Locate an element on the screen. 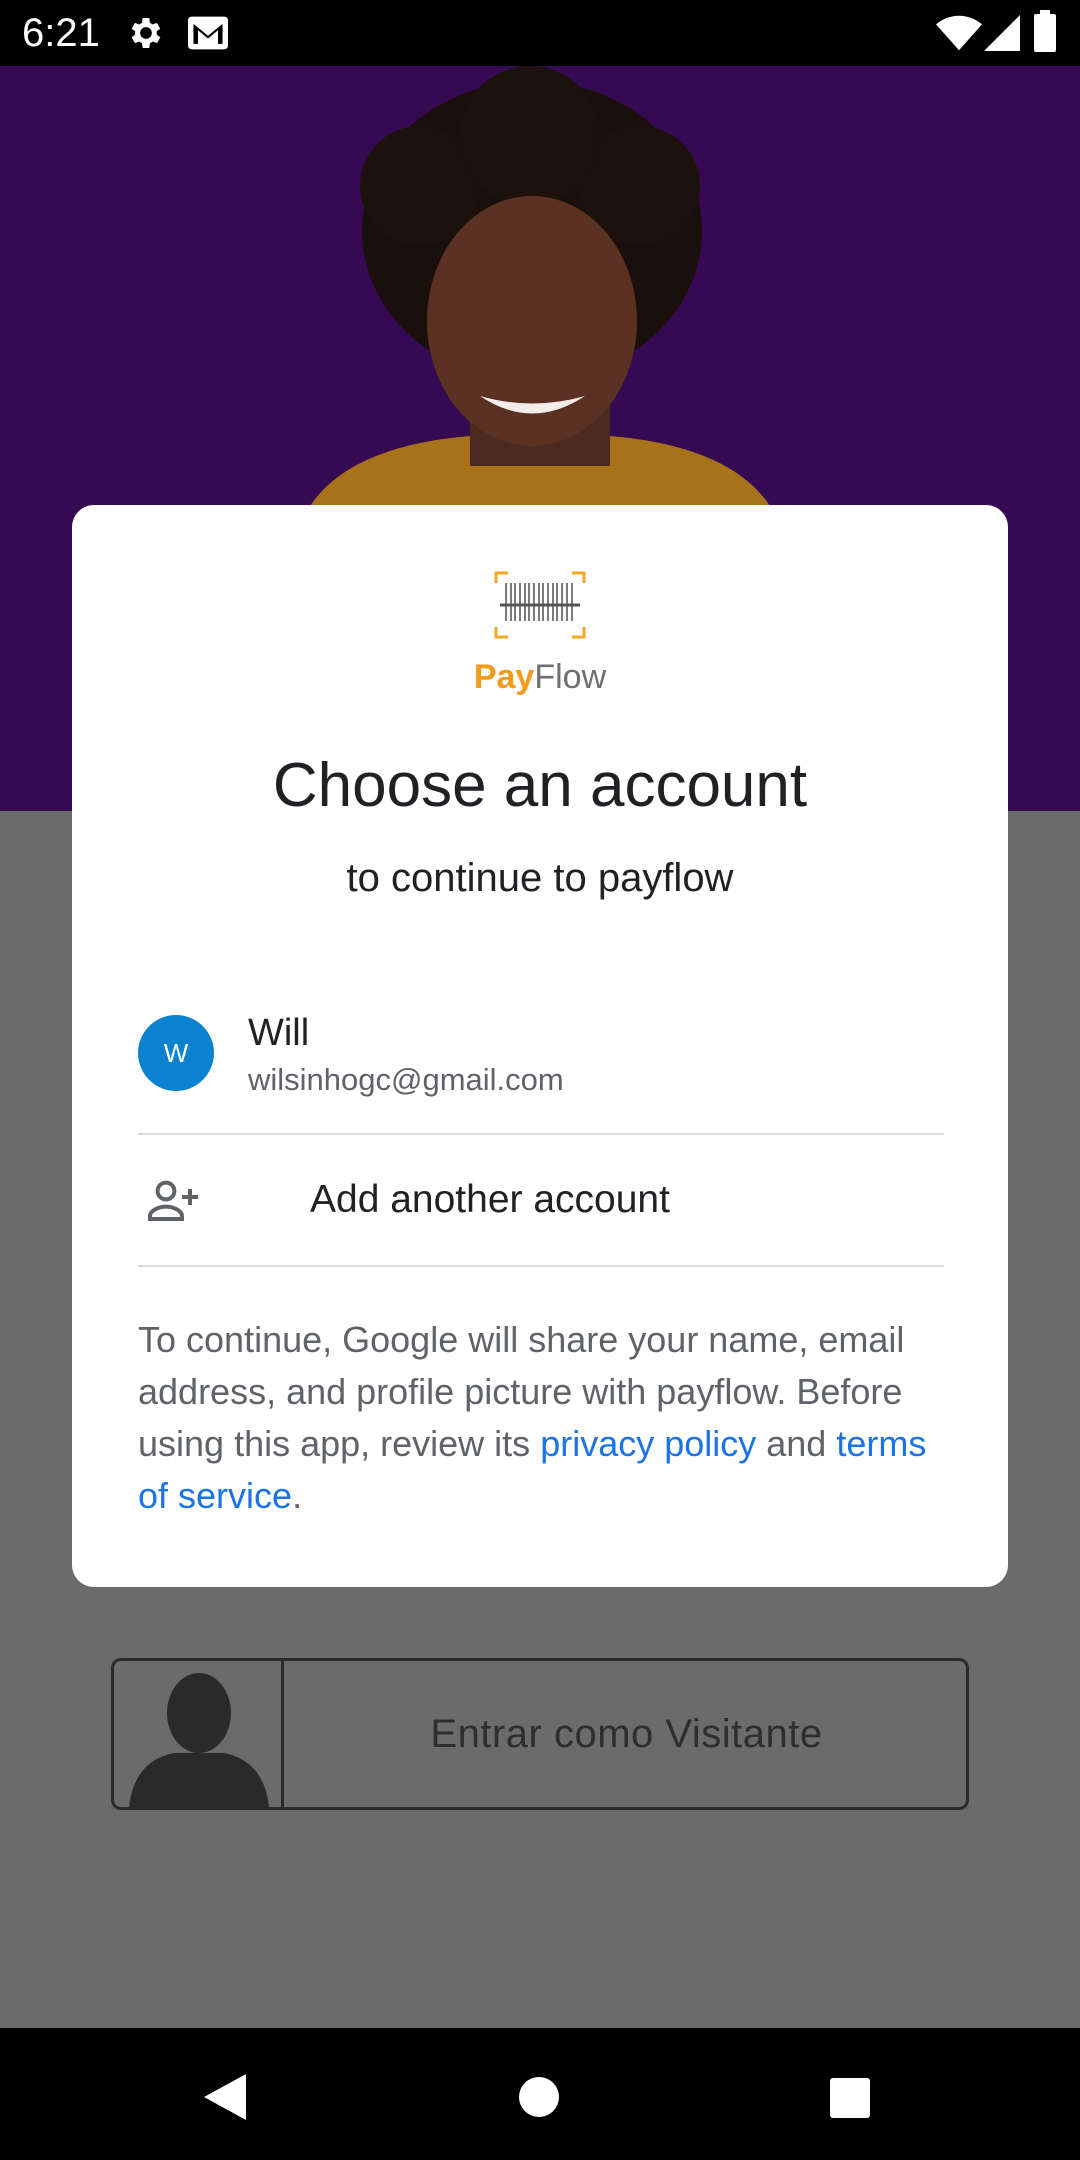  add-another-account-button: Add another account is located at coordinates (541, 1200).